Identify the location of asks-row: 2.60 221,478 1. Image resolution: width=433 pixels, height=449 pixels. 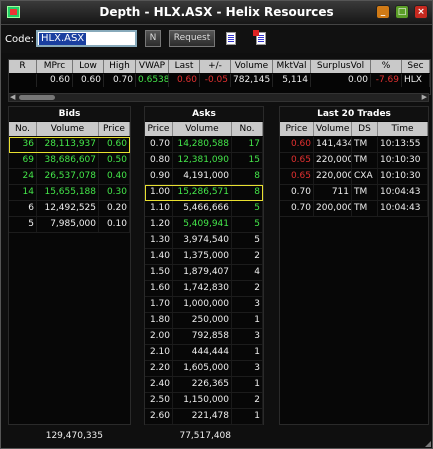
(204, 417).